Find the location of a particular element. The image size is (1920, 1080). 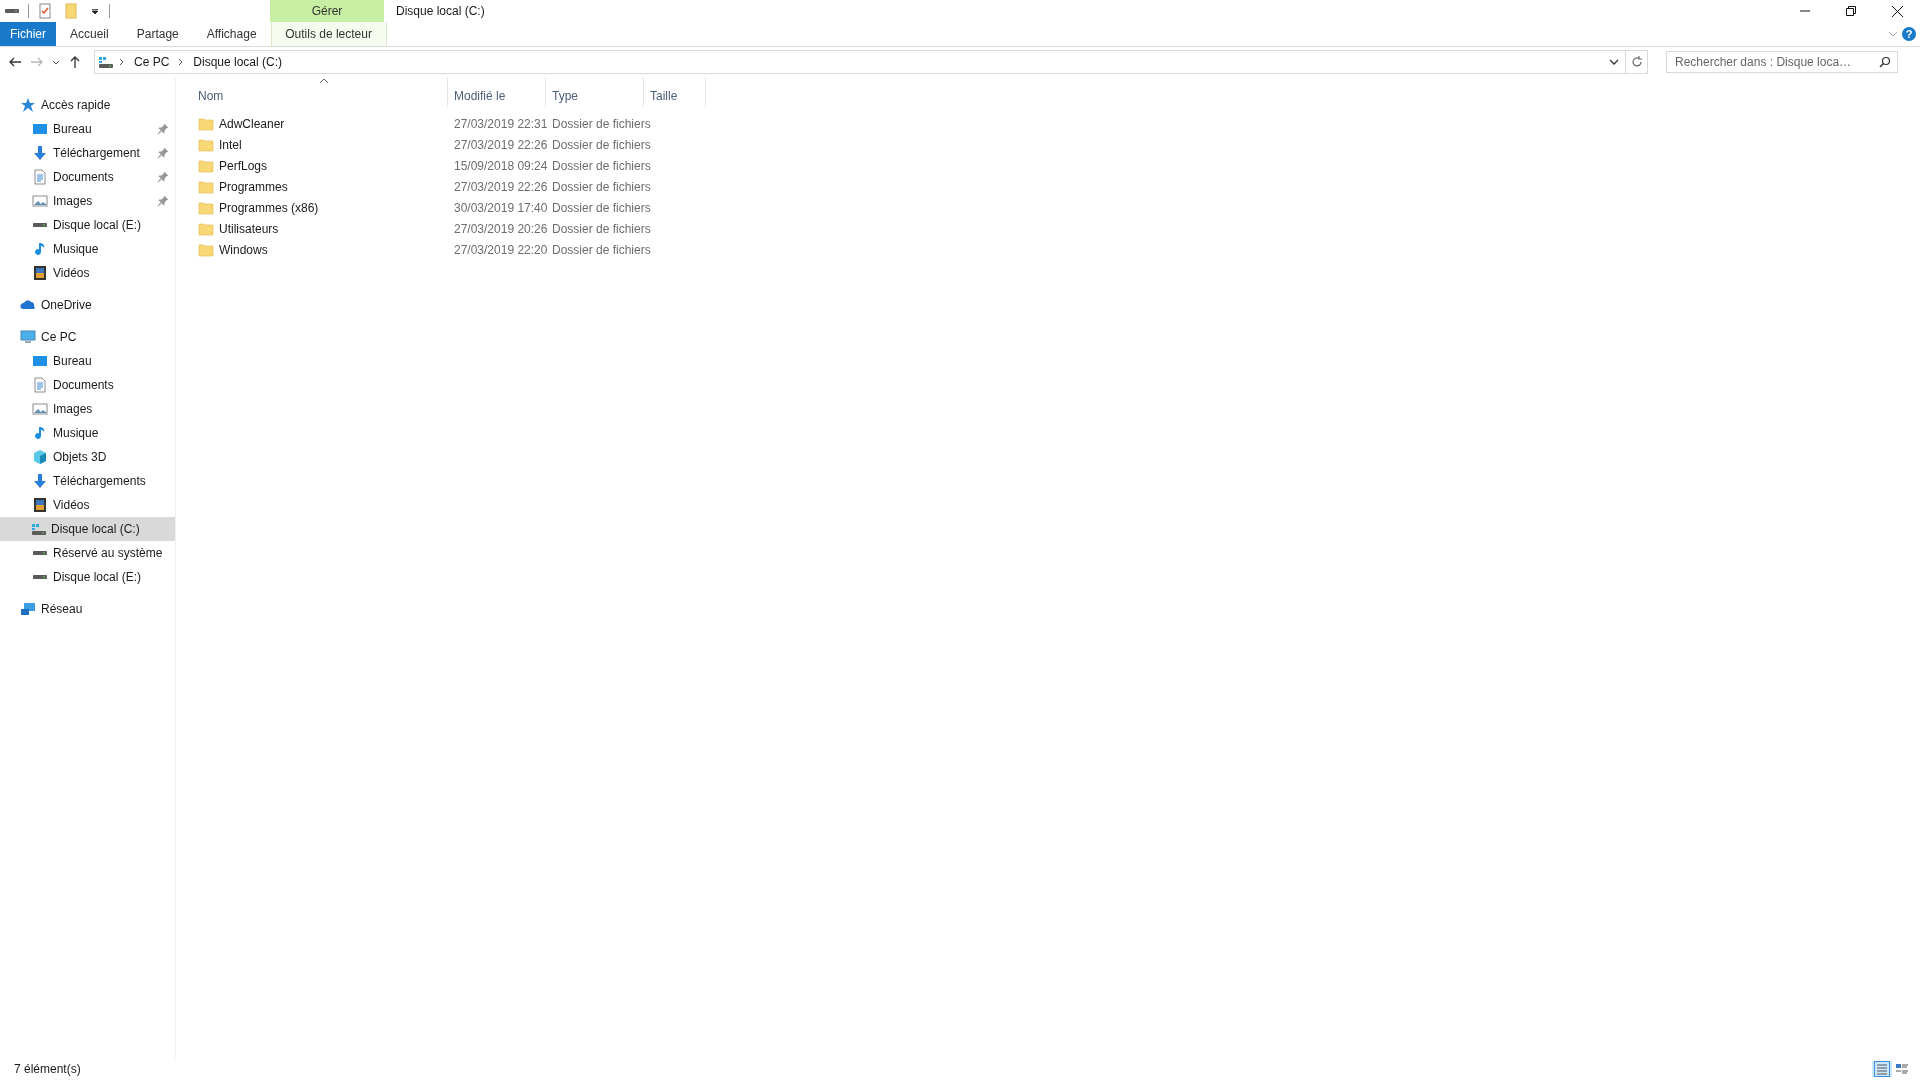

address-bar: Ce PC Disque local (C:) is located at coordinates (871, 62).